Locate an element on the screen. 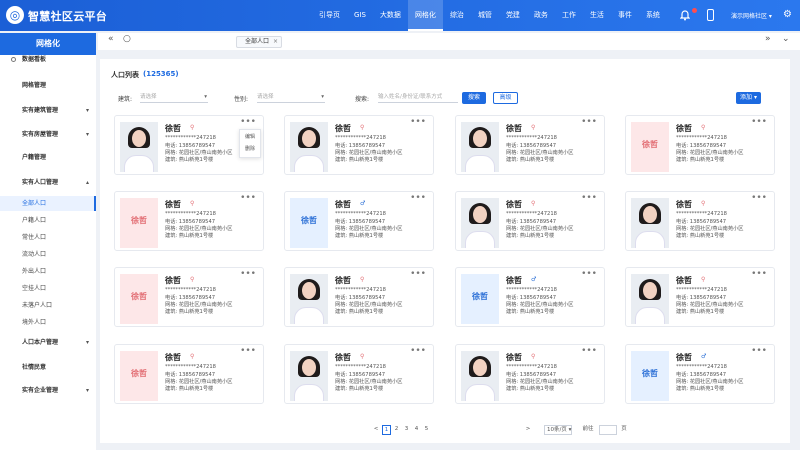 This screenshot has width=800, height=450. page-1-button: 1 is located at coordinates (386, 430).